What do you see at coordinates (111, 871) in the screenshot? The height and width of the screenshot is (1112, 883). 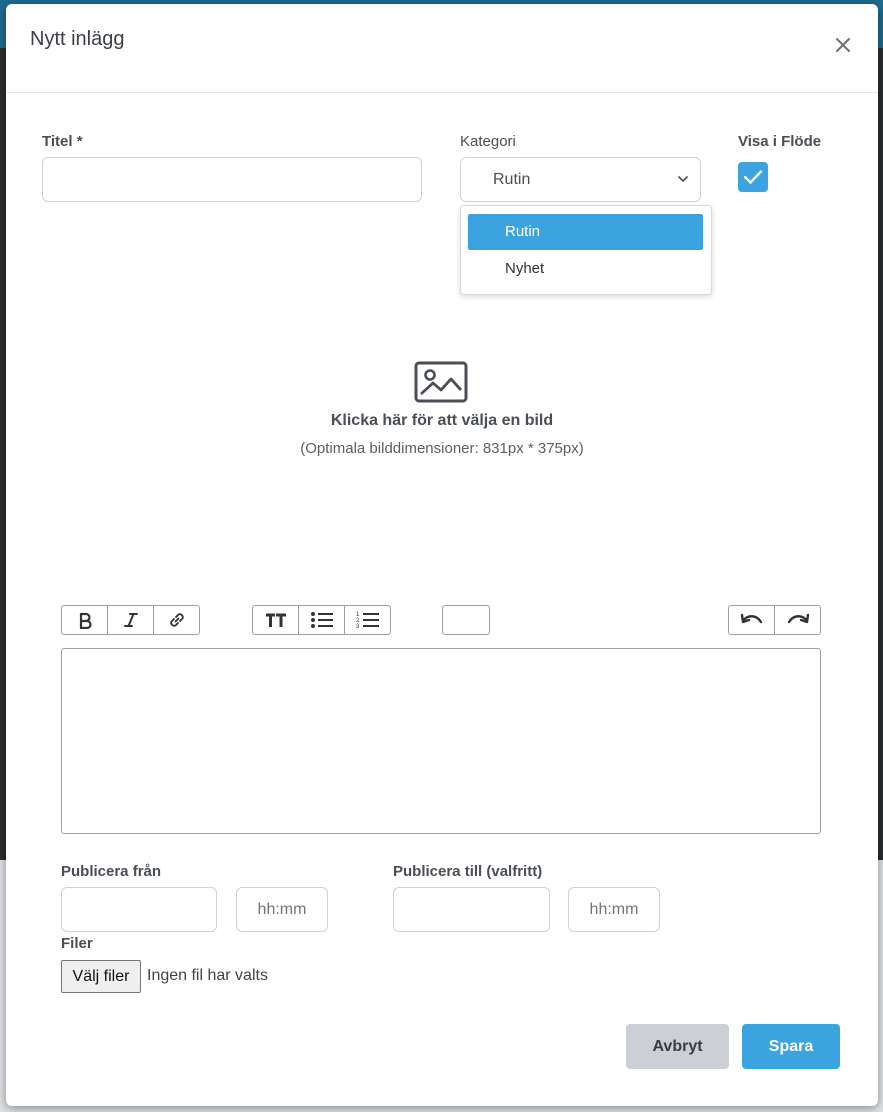 I see `publish-from-label: Publicera från` at bounding box center [111, 871].